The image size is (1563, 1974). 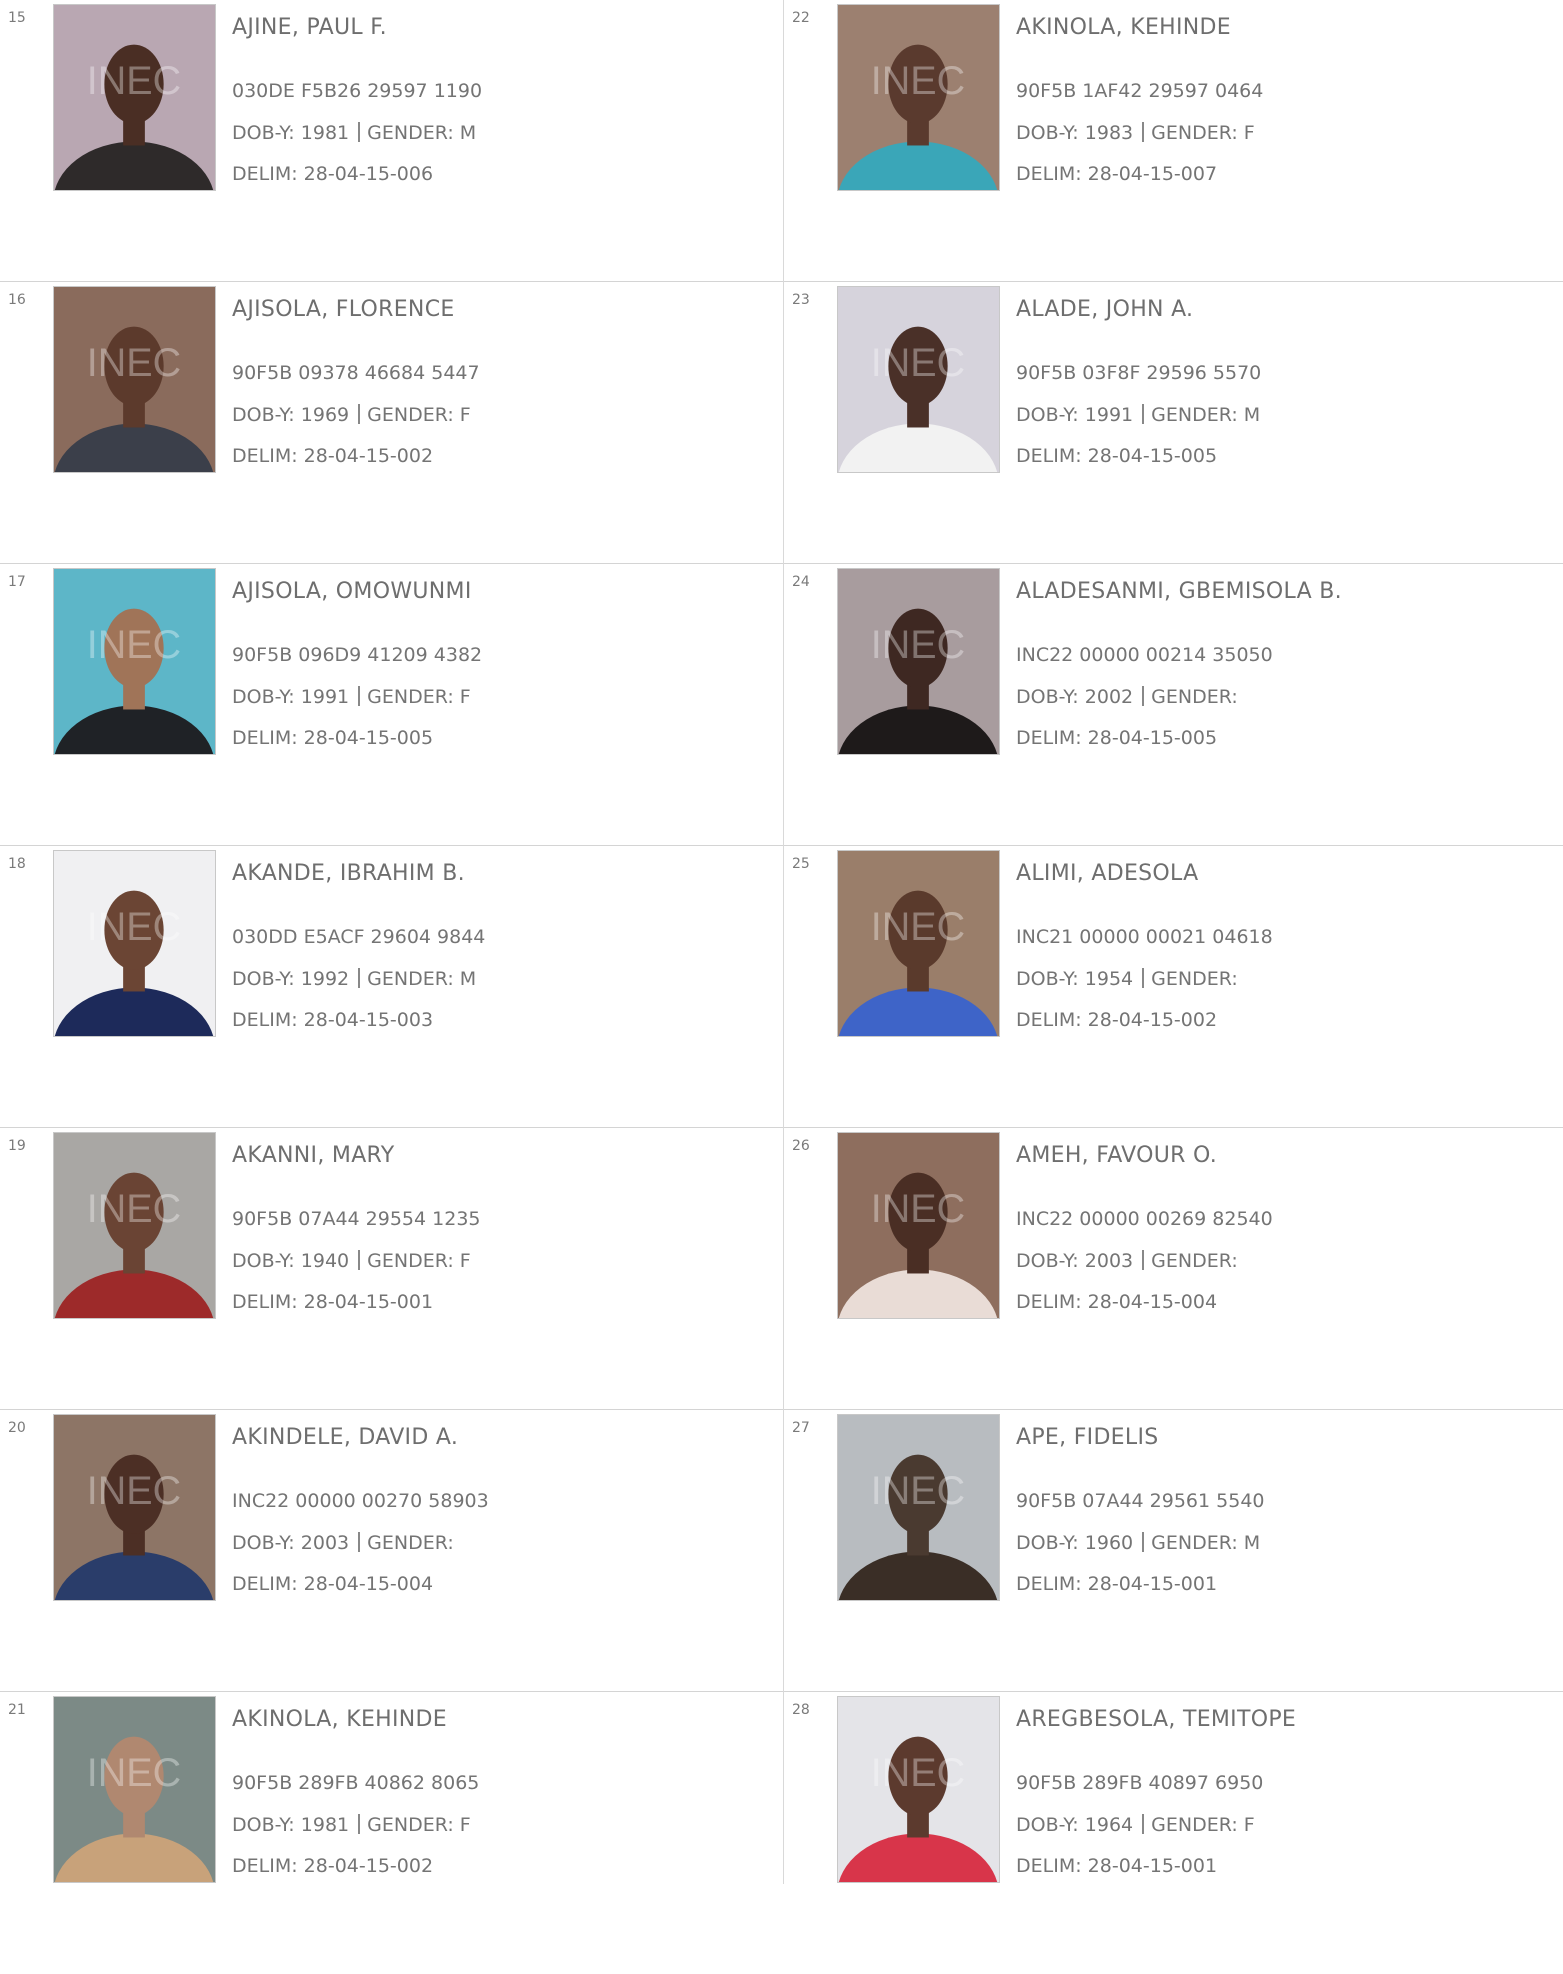 I want to click on voter-name: AREGBESOLA, TEMITOPE, so click(x=1156, y=1719).